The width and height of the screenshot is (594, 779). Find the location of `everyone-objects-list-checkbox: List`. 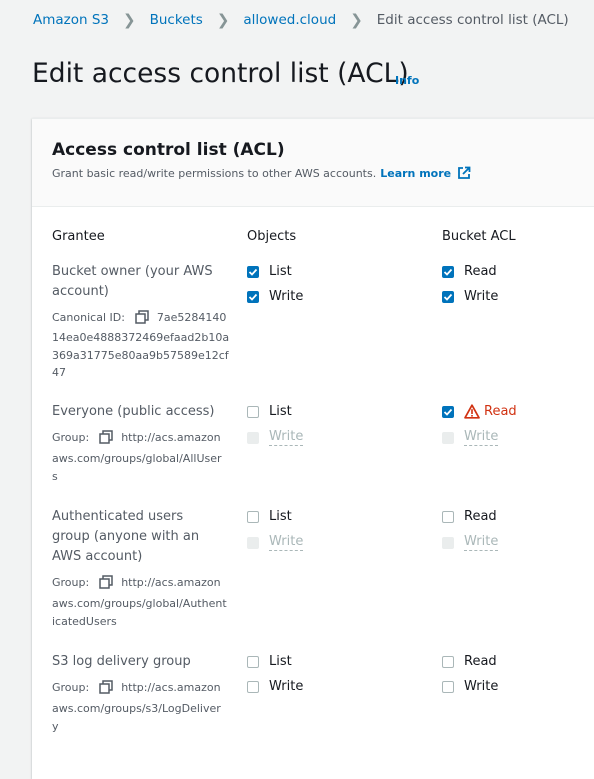

everyone-objects-list-checkbox: List is located at coordinates (269, 411).